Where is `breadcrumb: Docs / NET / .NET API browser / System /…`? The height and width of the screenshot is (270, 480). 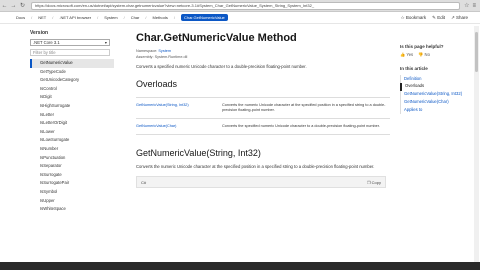
breadcrumb: Docs / NET / .NET API browser / System /… is located at coordinates (240, 18).